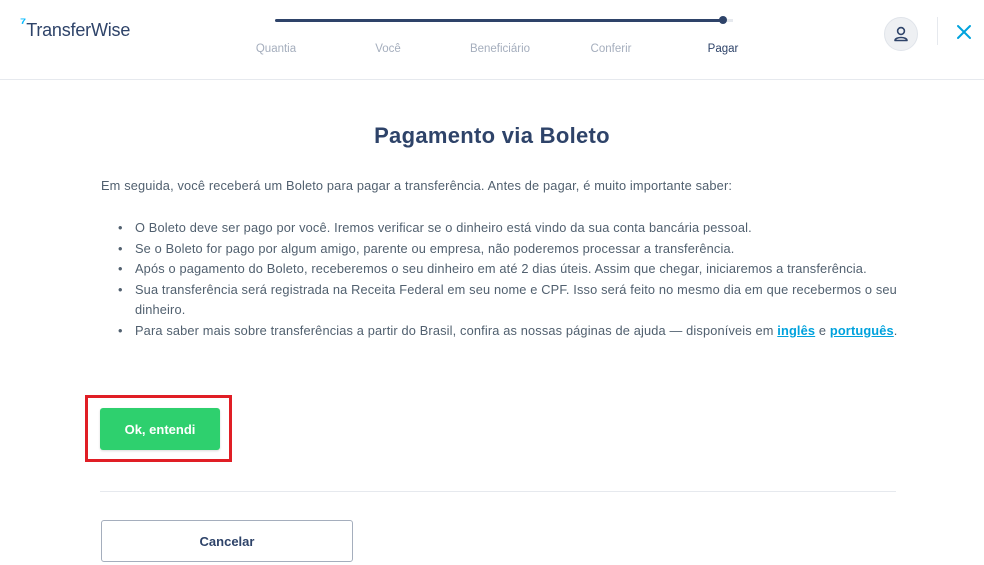  Describe the element at coordinates (723, 20) in the screenshot. I see `progress-current-marker` at that location.